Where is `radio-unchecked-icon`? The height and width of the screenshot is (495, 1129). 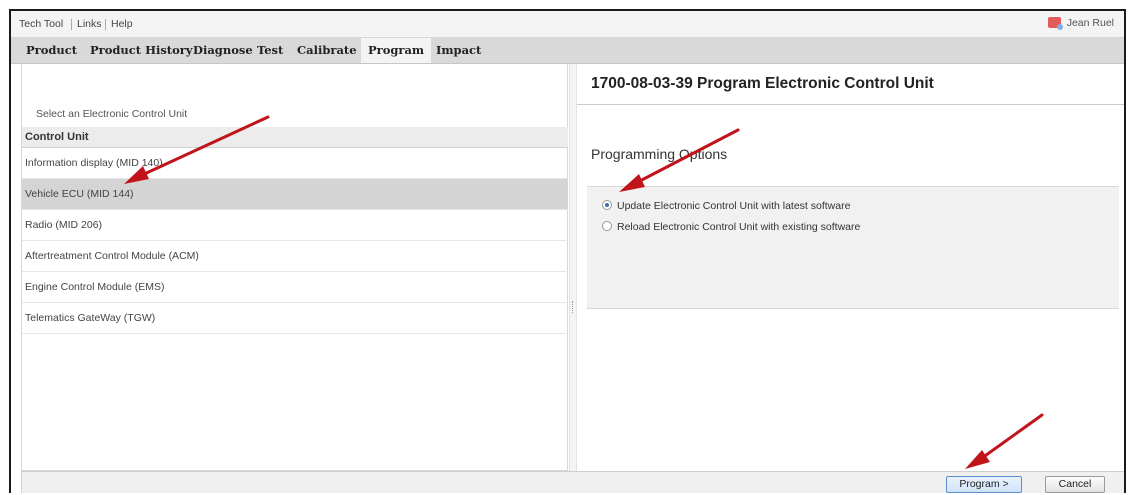
radio-unchecked-icon is located at coordinates (607, 226).